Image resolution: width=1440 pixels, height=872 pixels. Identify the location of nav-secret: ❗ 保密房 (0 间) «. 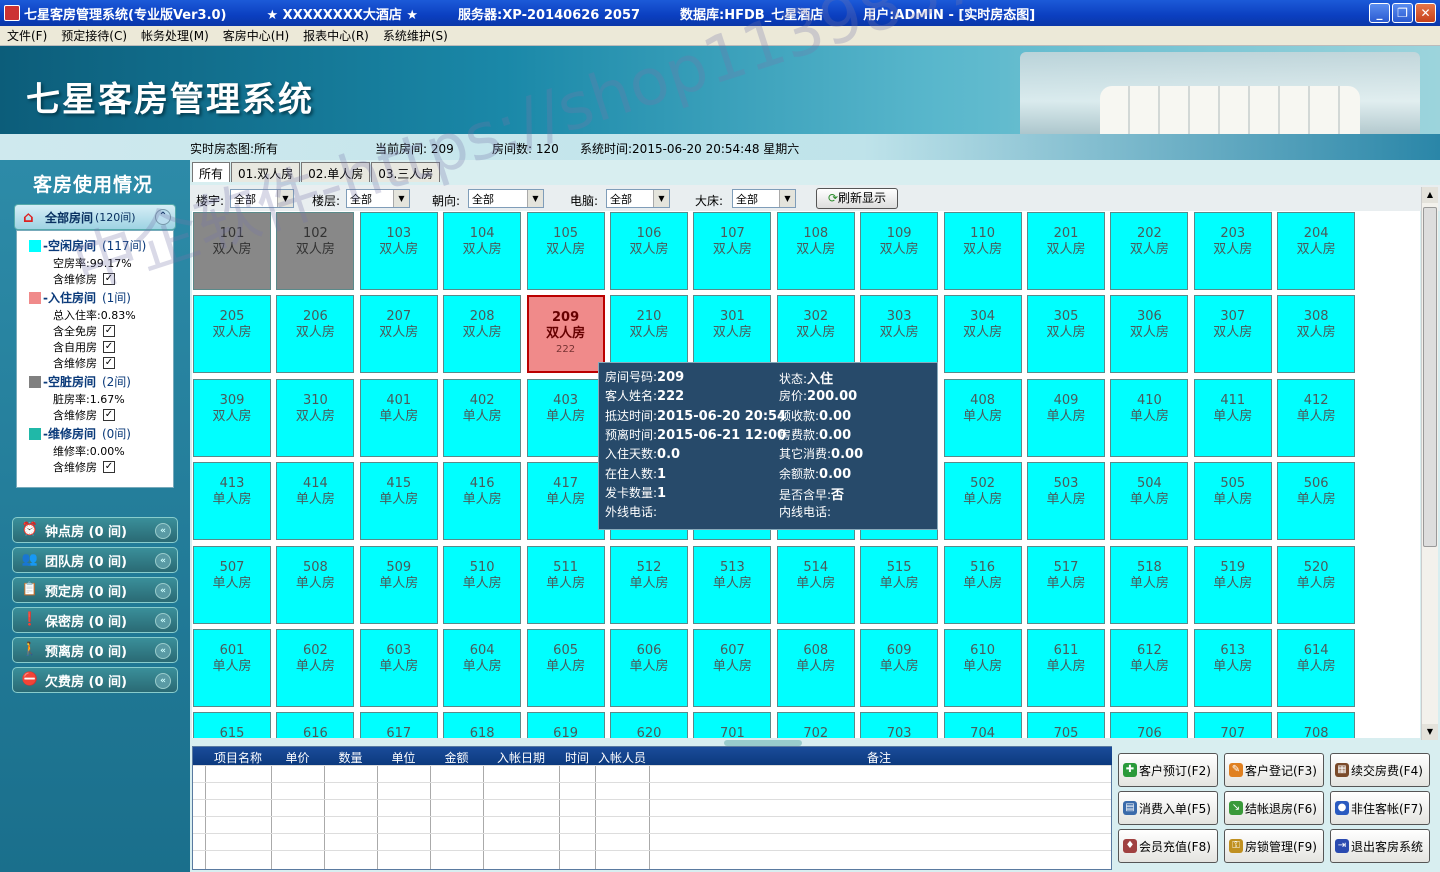
(95, 620).